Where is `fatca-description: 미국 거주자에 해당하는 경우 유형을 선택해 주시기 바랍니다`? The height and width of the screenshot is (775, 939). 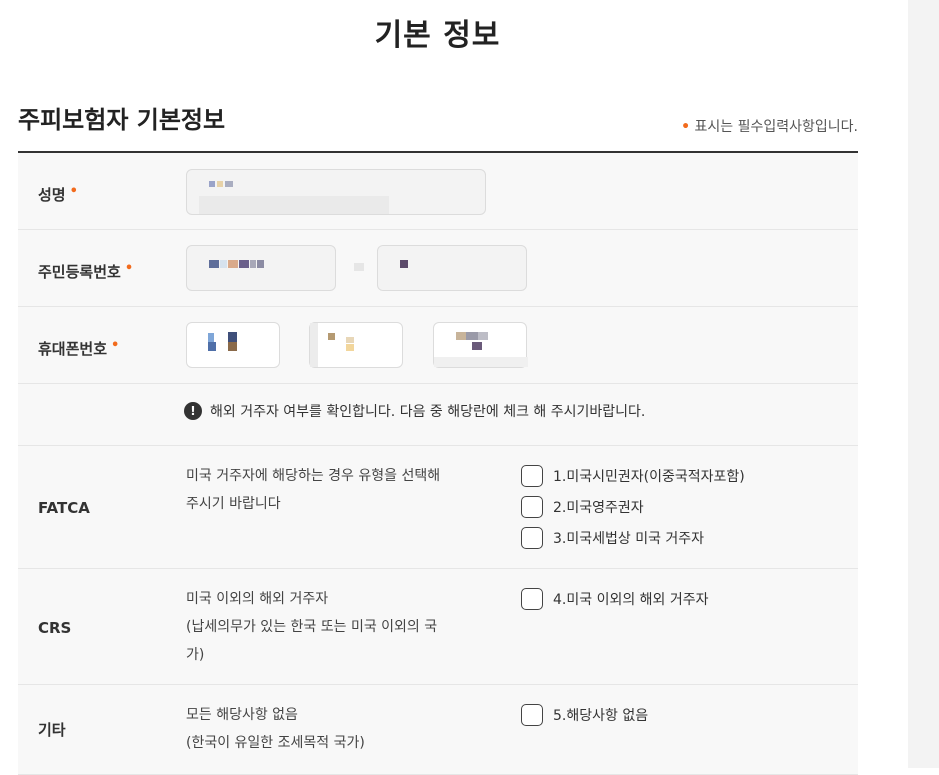 fatca-description: 미국 거주자에 해당하는 경우 유형을 선택해 주시기 바랍니다 is located at coordinates (313, 490).